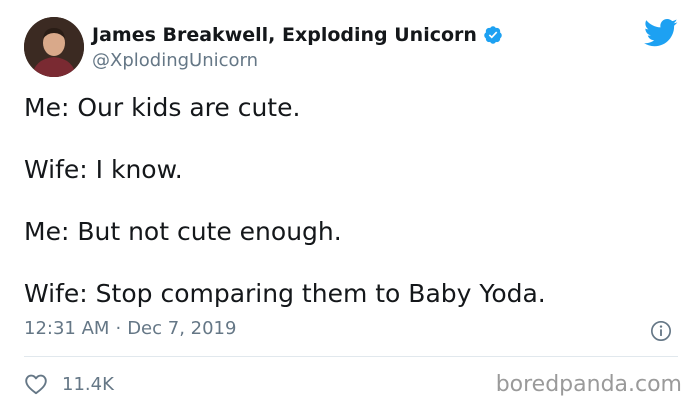 The width and height of the screenshot is (700, 410). Describe the element at coordinates (661, 33) in the screenshot. I see `twitter-bird-icon` at that location.